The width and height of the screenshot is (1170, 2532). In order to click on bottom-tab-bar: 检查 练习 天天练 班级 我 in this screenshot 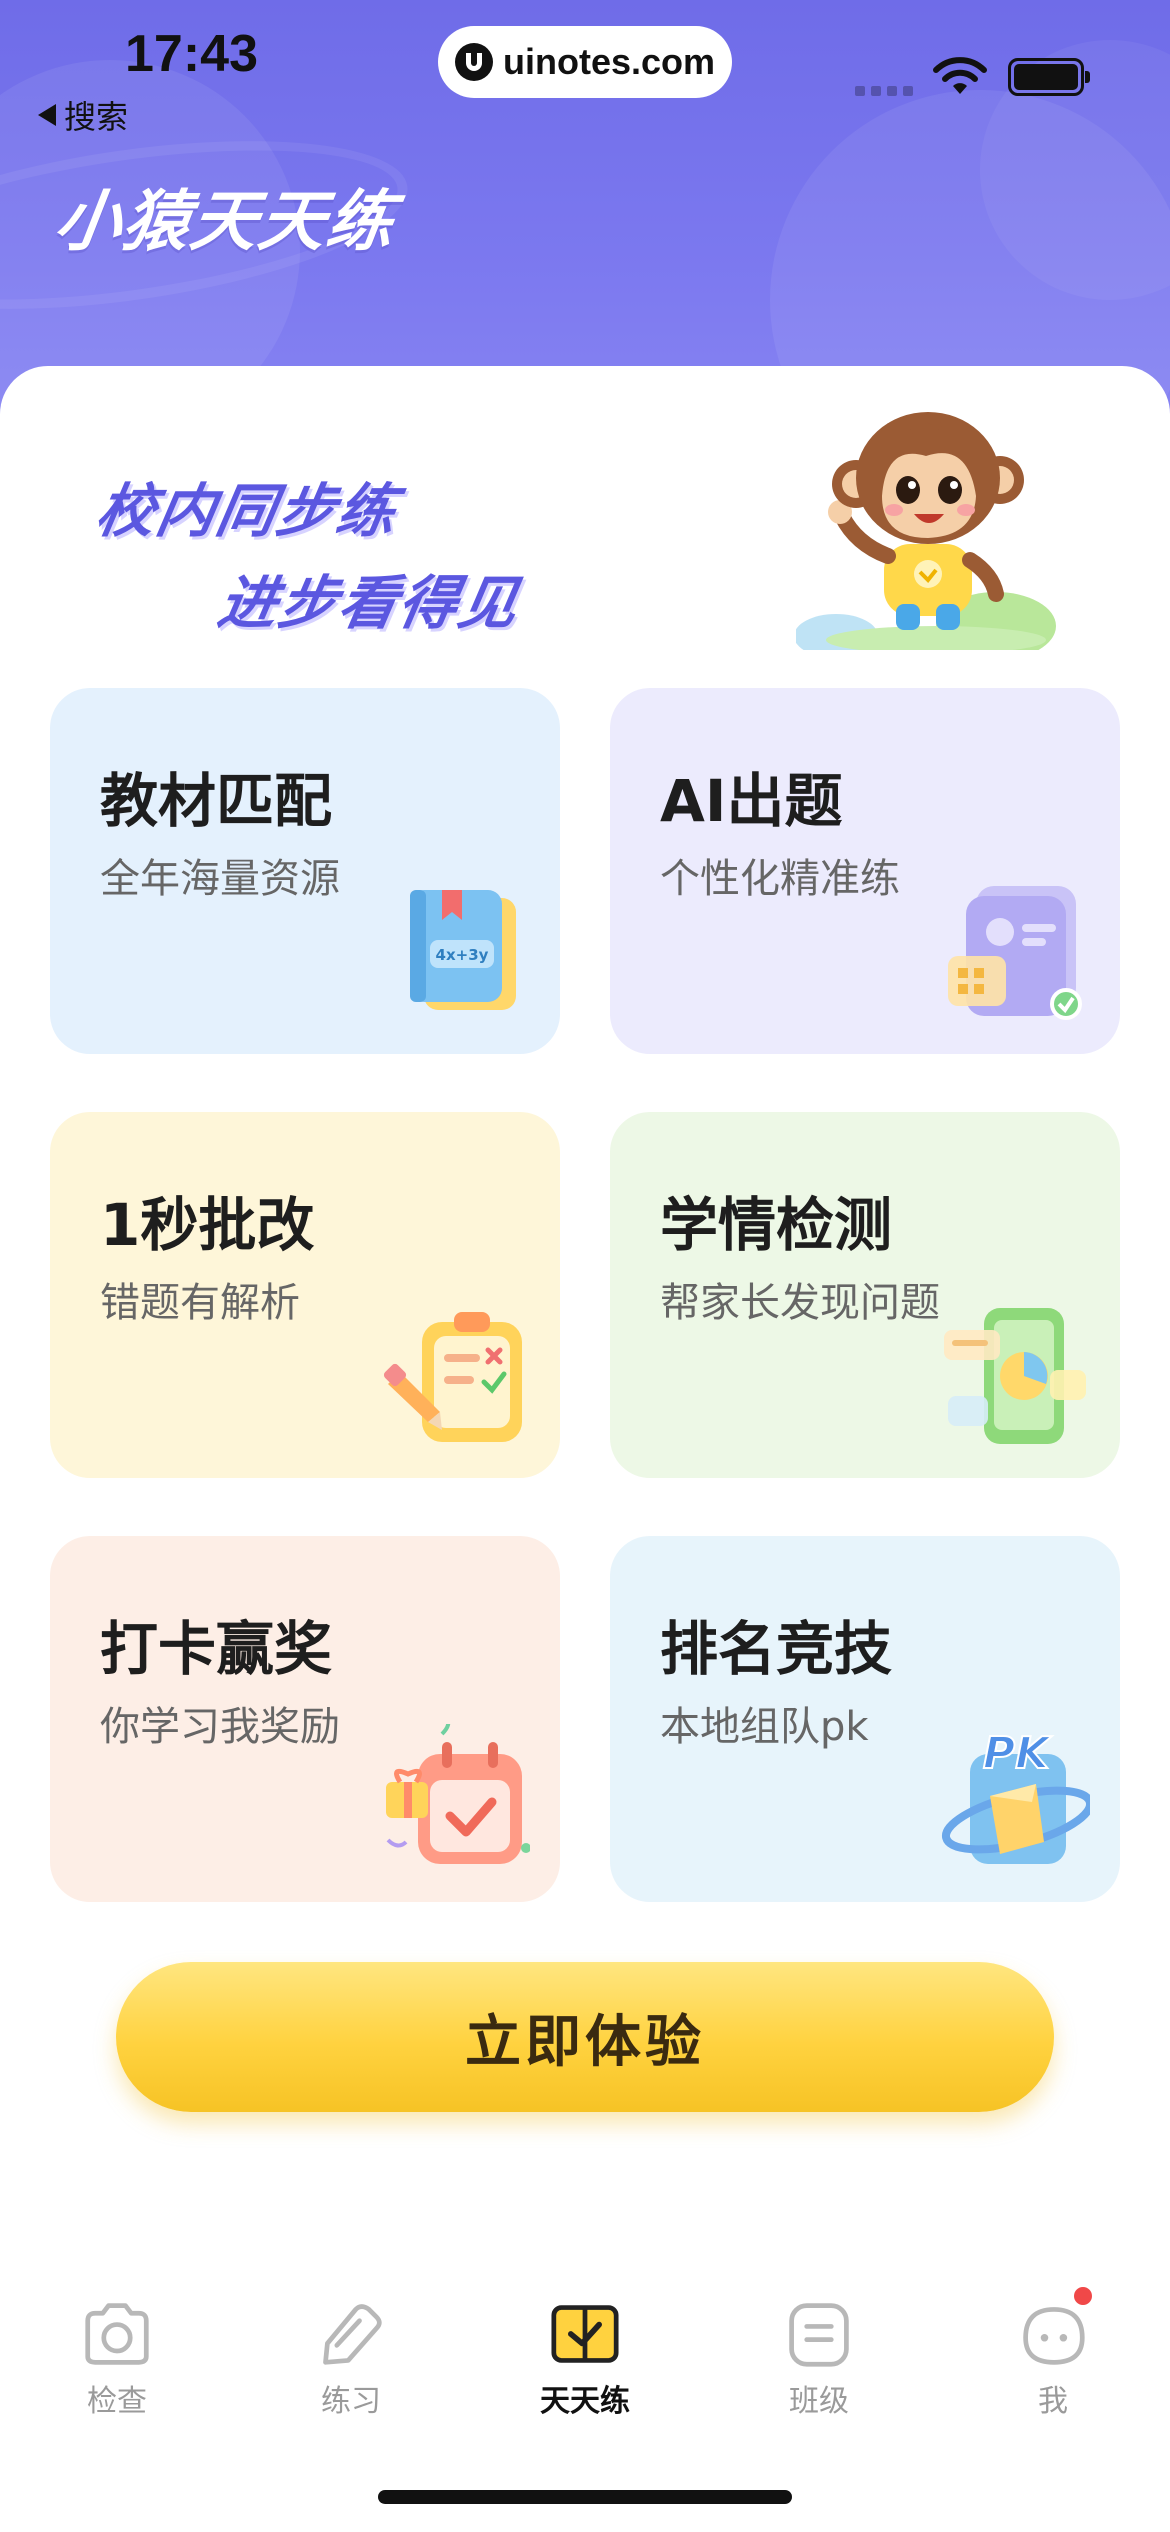, I will do `click(585, 2350)`.